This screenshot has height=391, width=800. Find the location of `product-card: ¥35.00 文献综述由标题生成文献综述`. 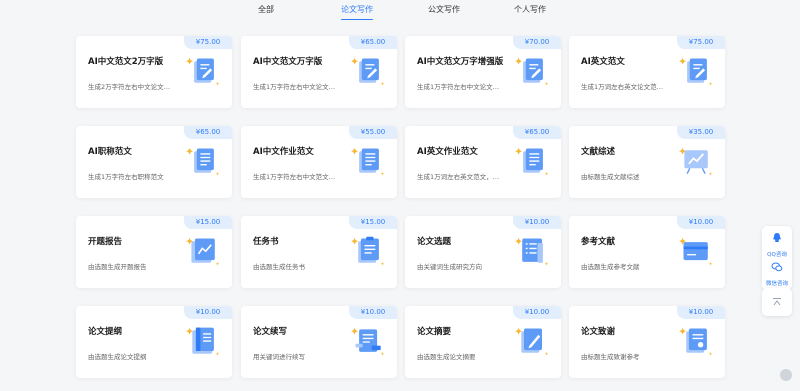

product-card: ¥35.00 文献综述由标题生成文献综述 is located at coordinates (647, 162).